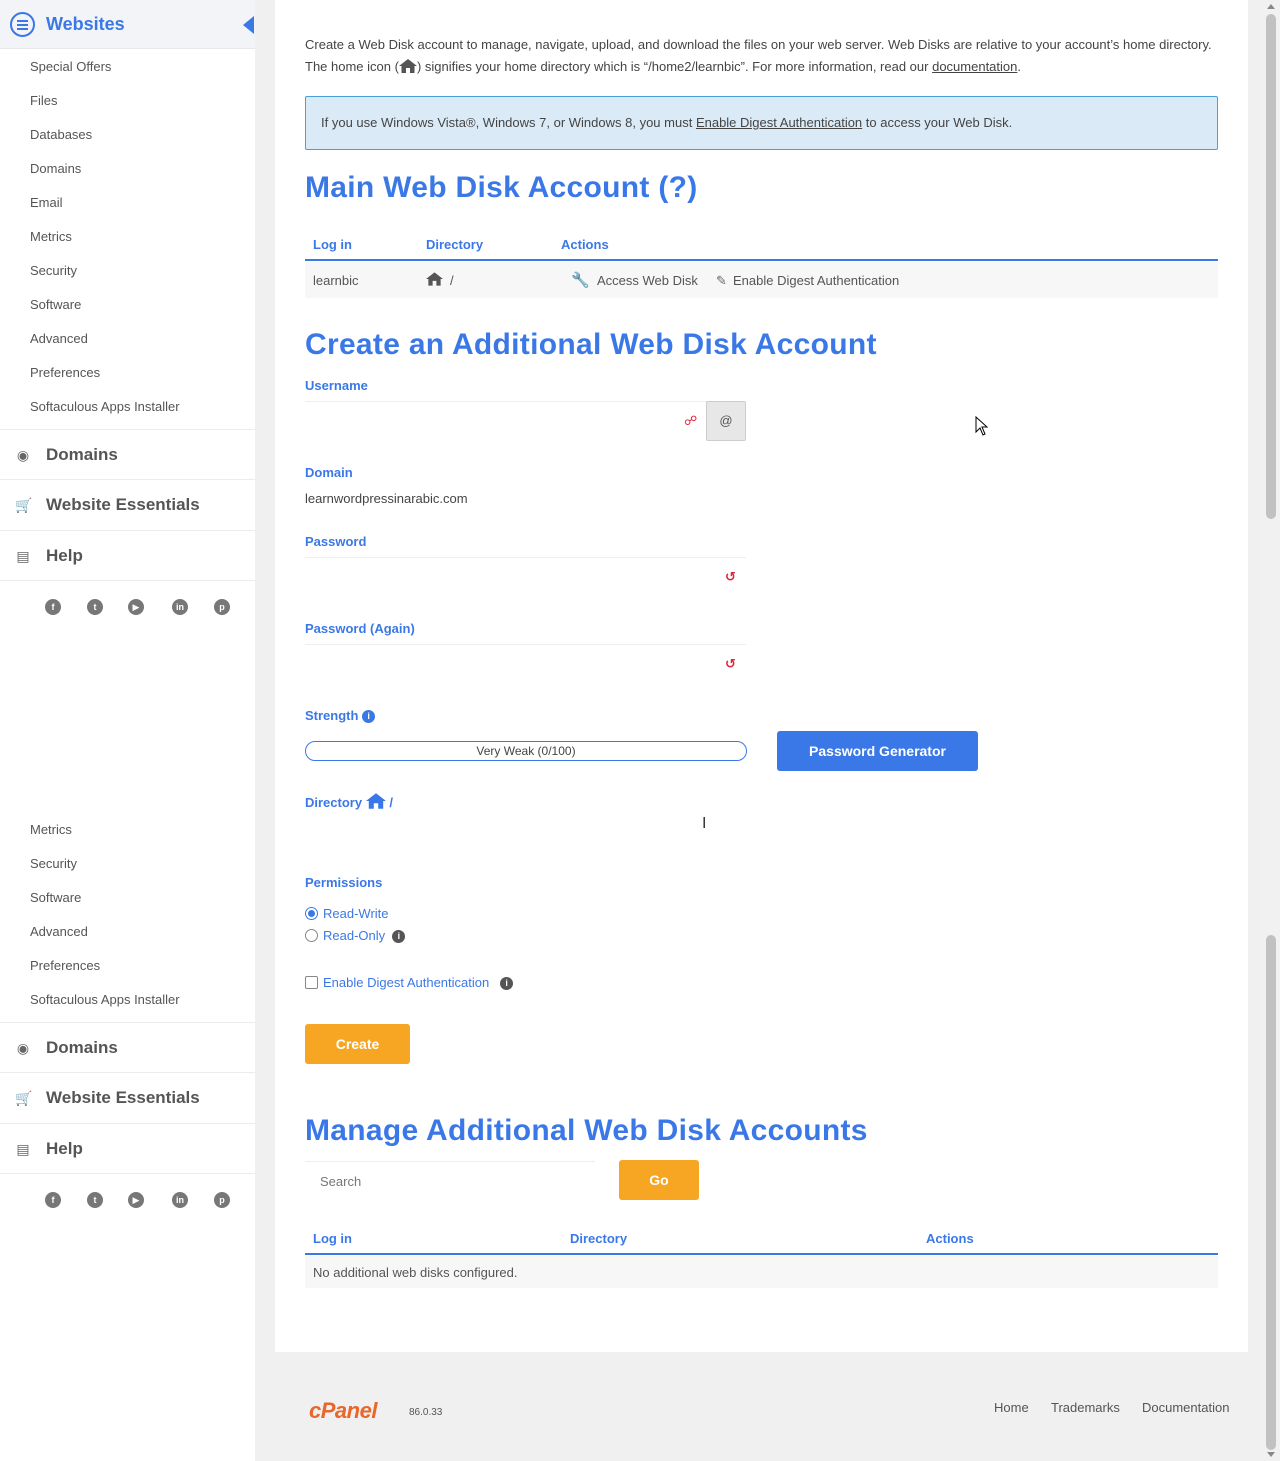 Image resolution: width=1280 pixels, height=1461 pixels. What do you see at coordinates (525, 827) in the screenshot?
I see `directory-input` at bounding box center [525, 827].